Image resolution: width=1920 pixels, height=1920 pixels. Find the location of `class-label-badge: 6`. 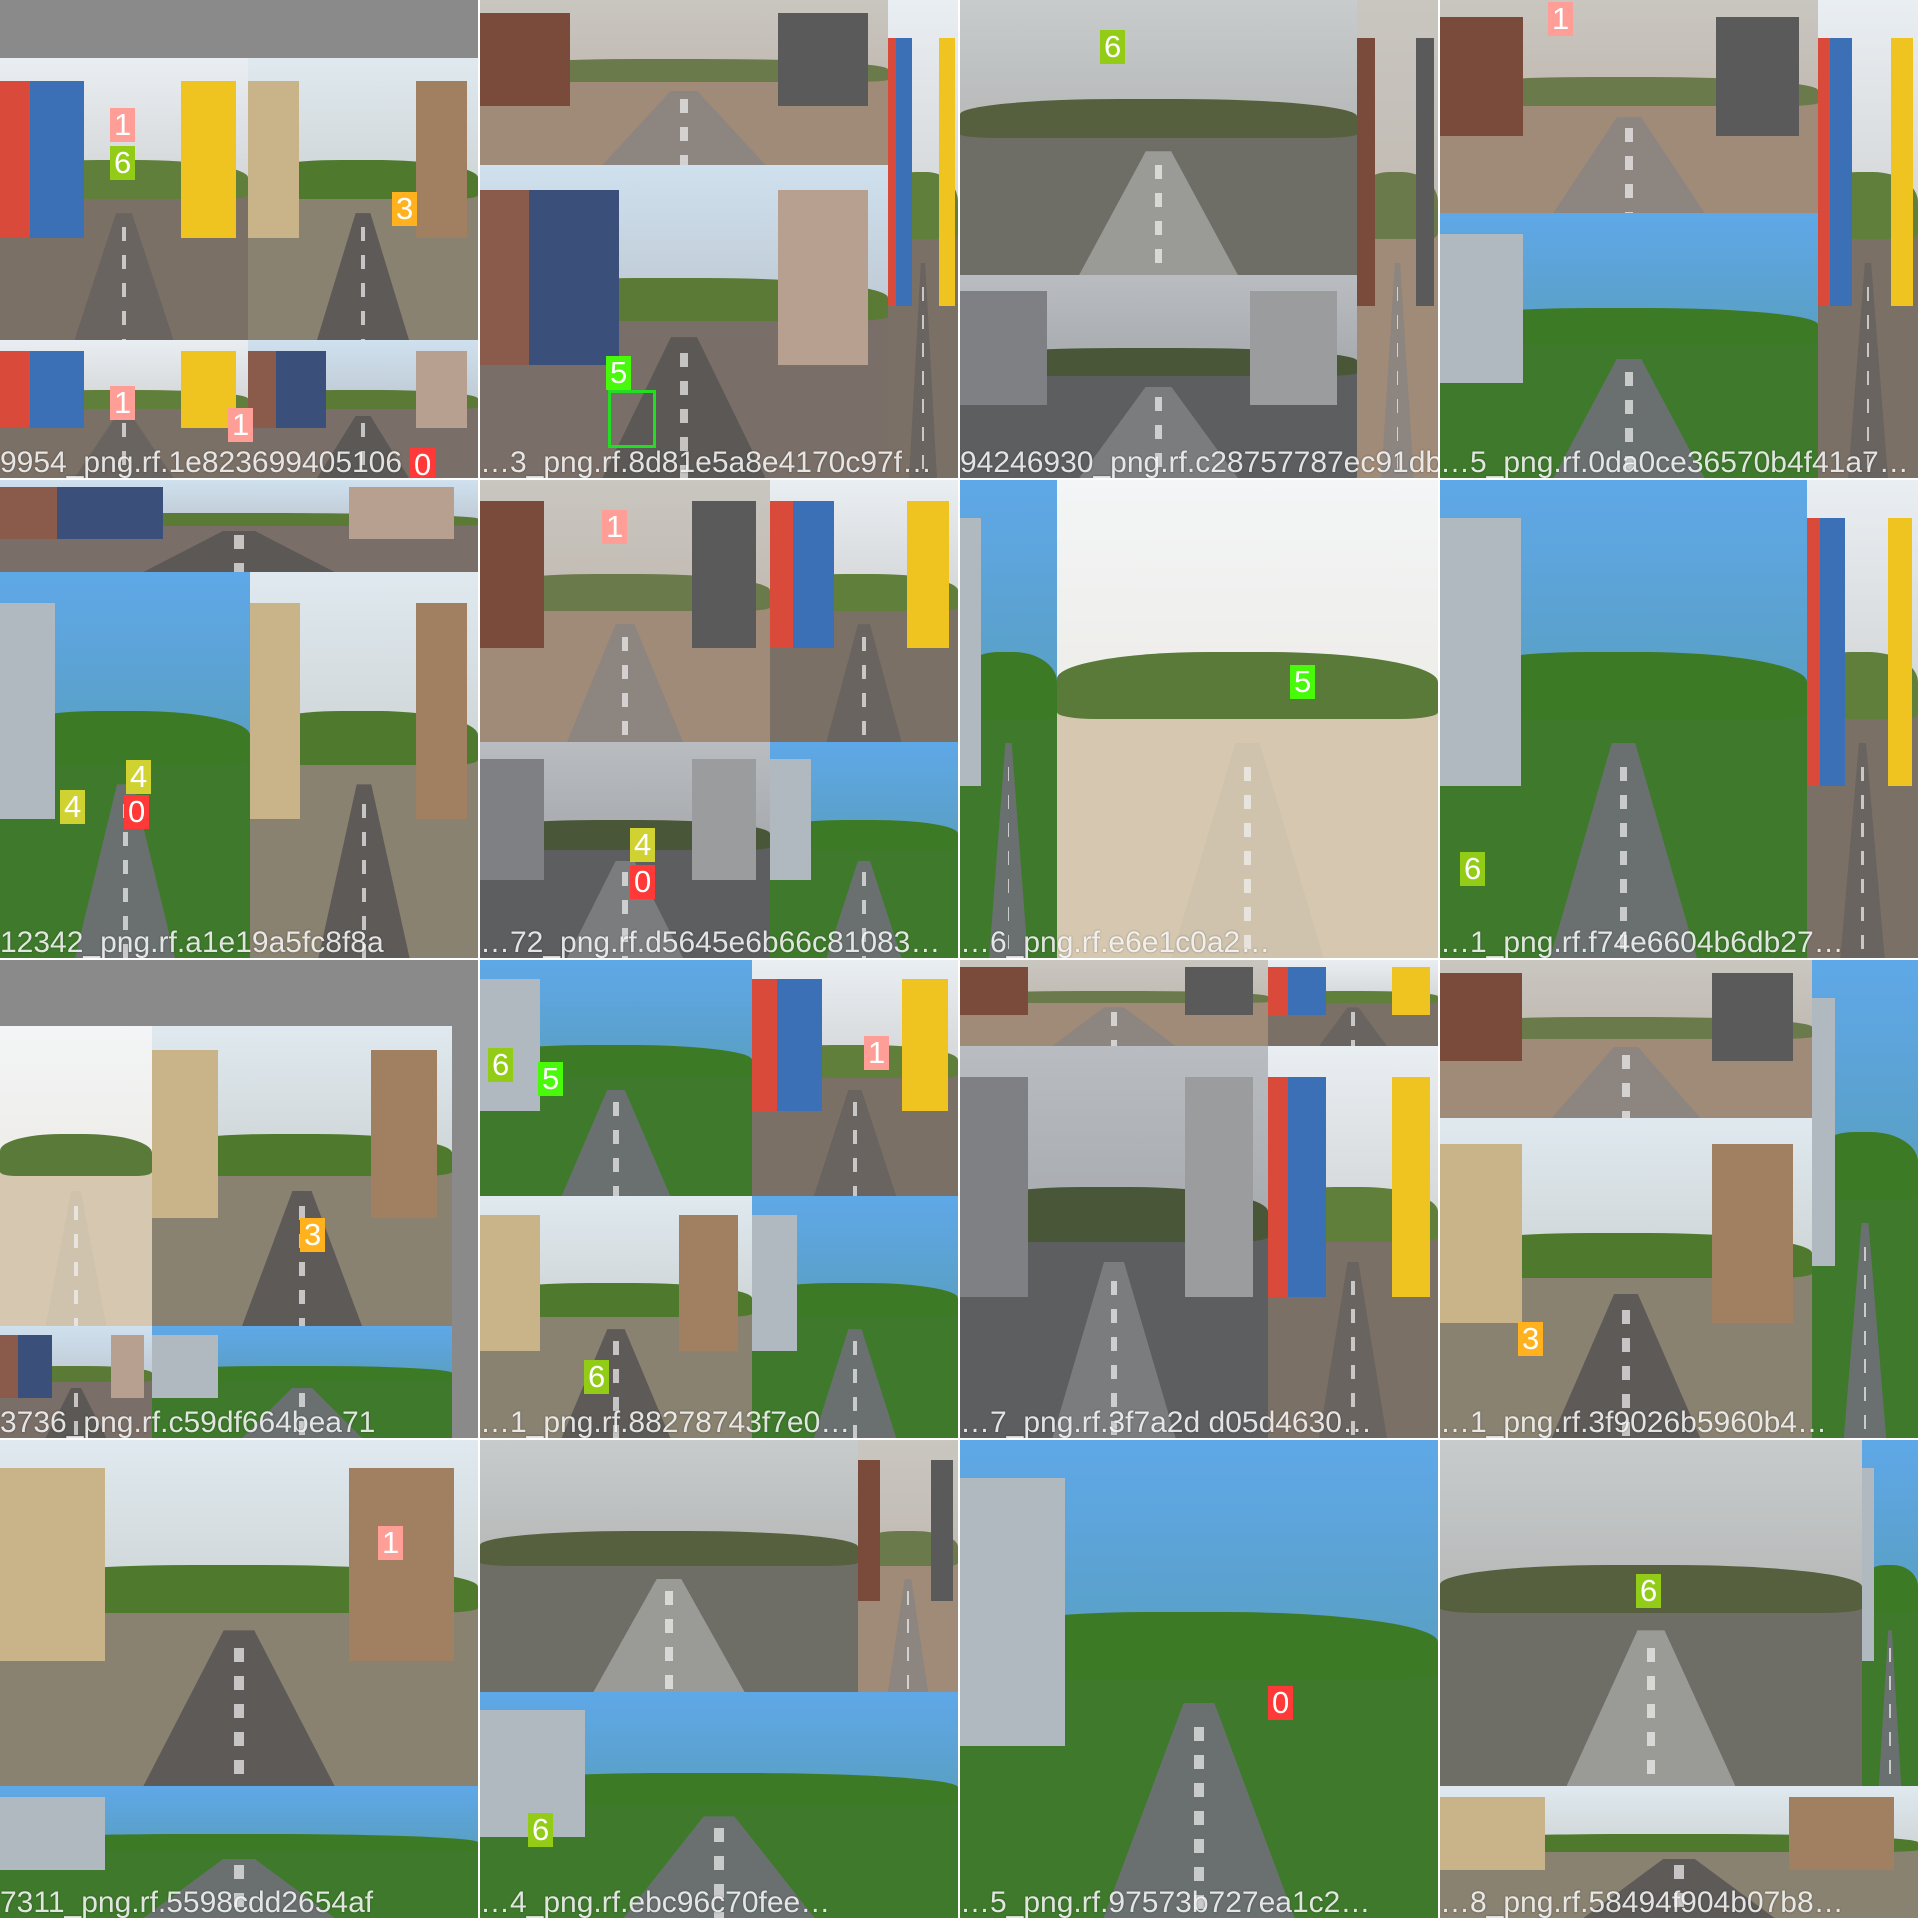

class-label-badge: 6 is located at coordinates (501, 1065).